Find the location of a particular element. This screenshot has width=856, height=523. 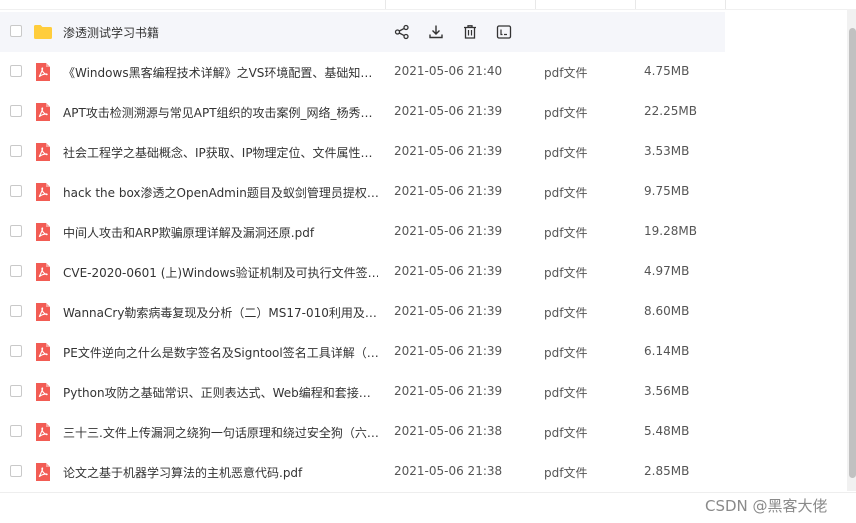

file-modified-time: 2021-05-06 21:40 is located at coordinates (448, 71).